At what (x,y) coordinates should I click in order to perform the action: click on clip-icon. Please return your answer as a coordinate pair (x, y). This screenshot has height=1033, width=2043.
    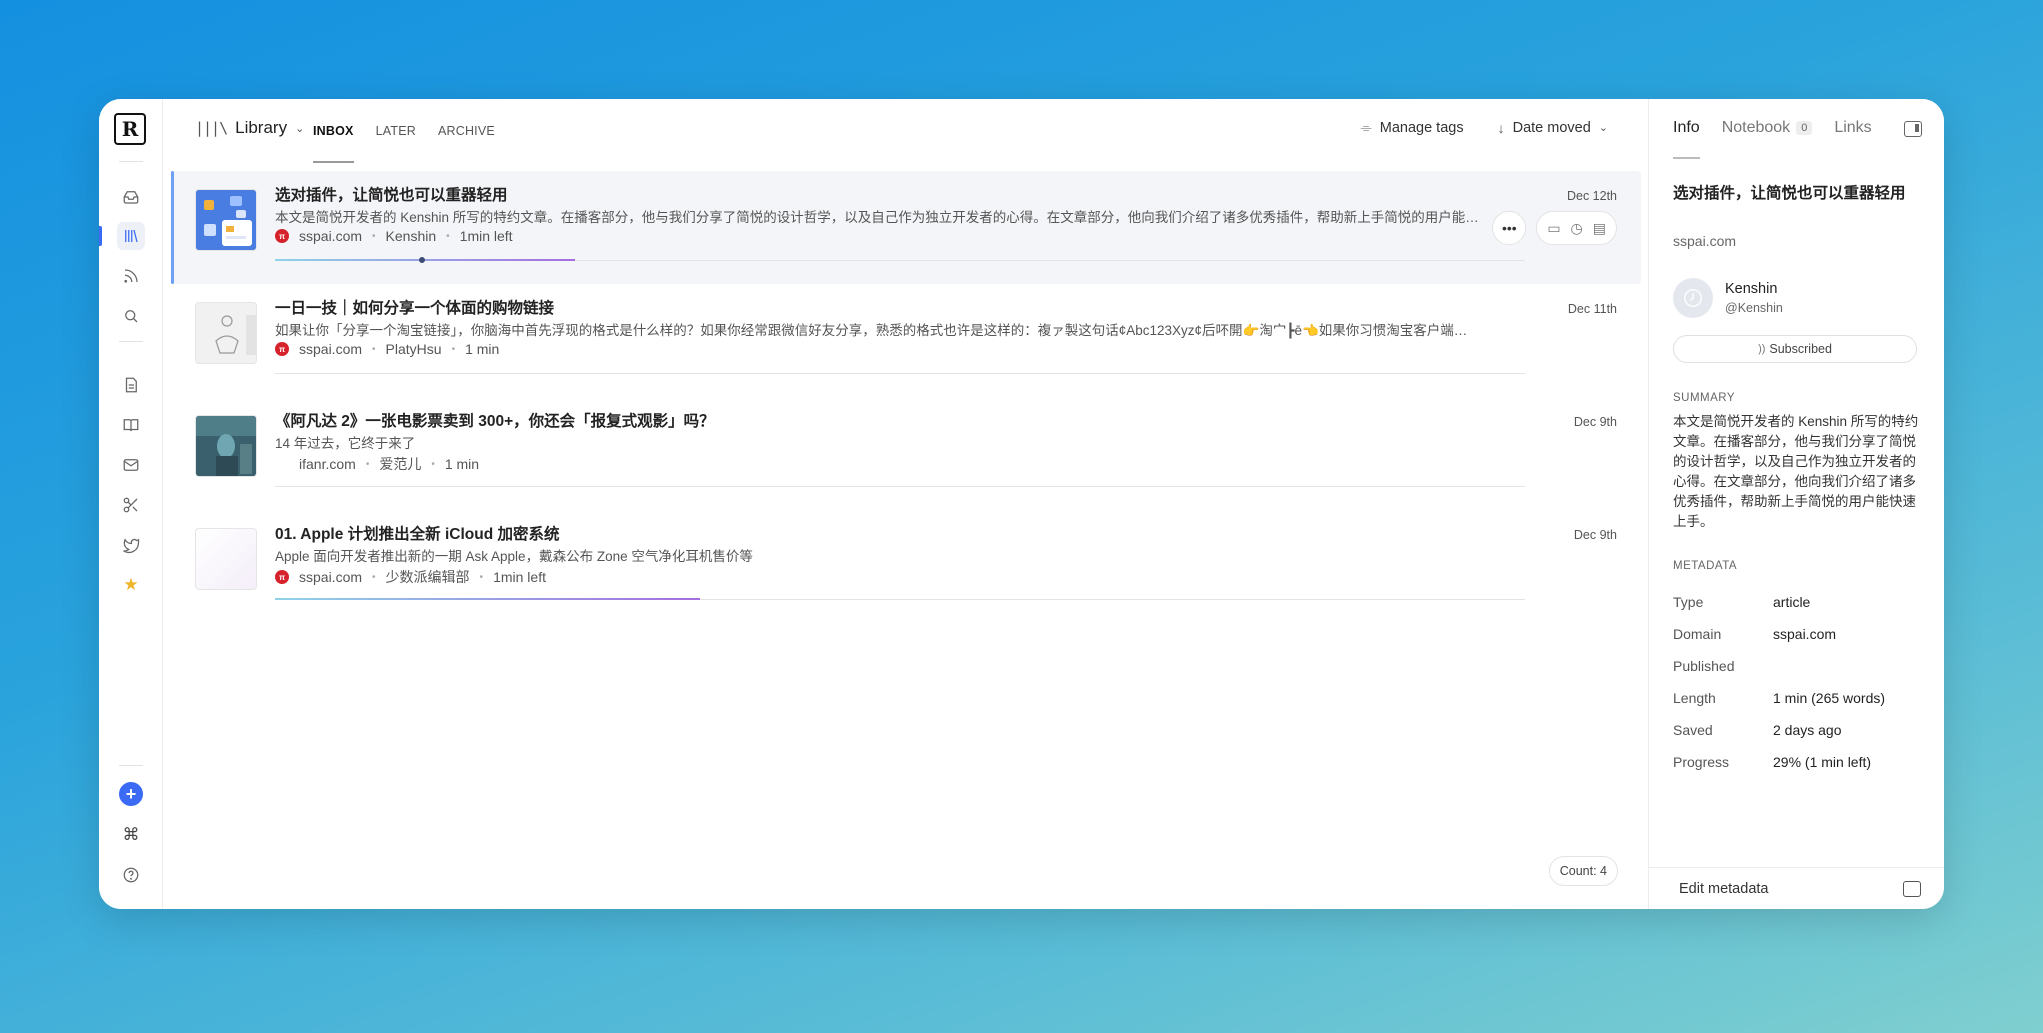
    Looking at the image, I should click on (131, 505).